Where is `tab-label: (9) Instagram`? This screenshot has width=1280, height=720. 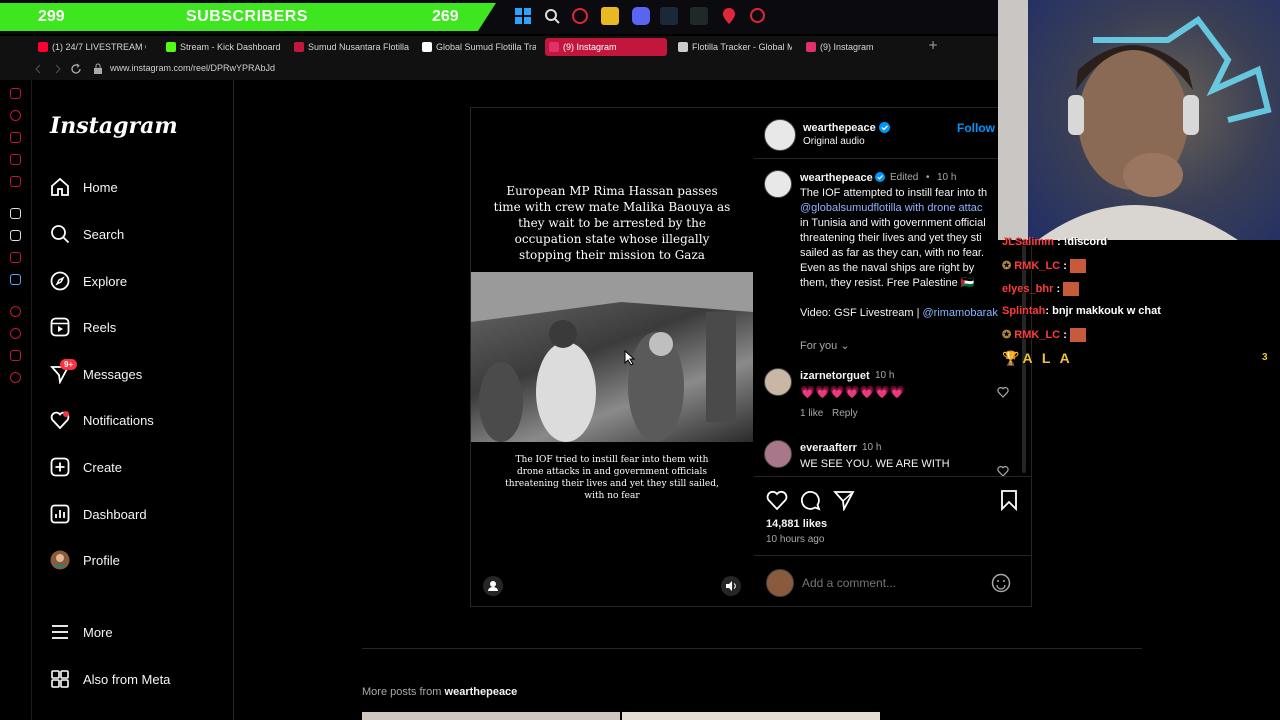 tab-label: (9) Instagram is located at coordinates (590, 47).